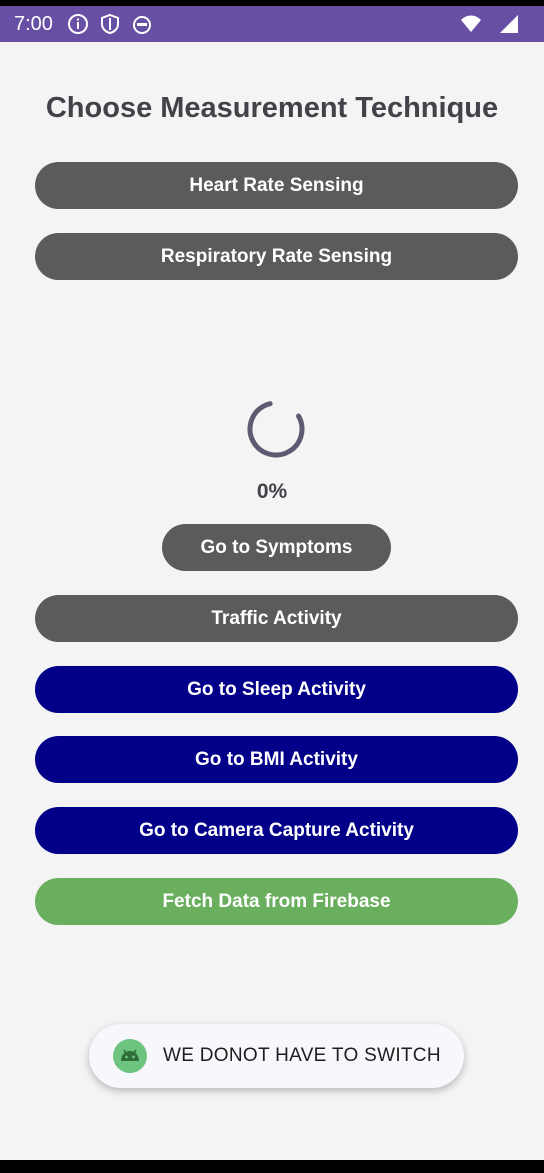 The height and width of the screenshot is (1173, 544). Describe the element at coordinates (276, 256) in the screenshot. I see `respiratory-rate-sensing-button: Respiratory Rate Sensing` at that location.